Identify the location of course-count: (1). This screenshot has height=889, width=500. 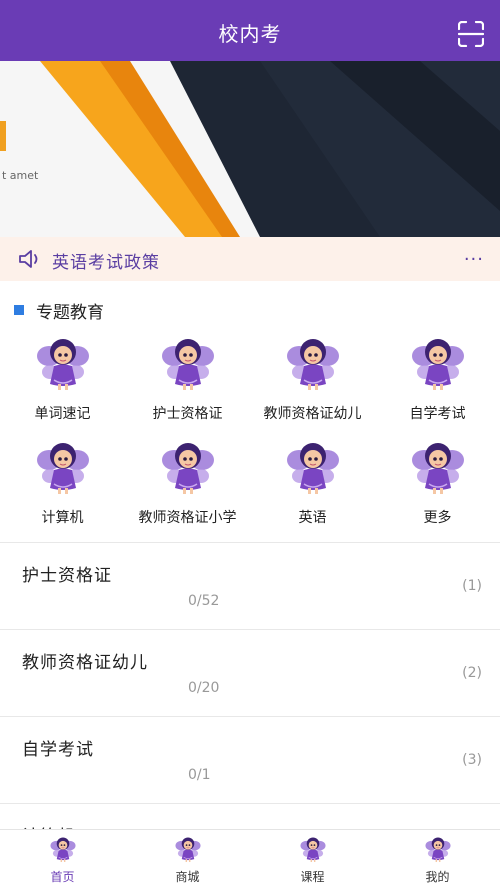
(472, 586).